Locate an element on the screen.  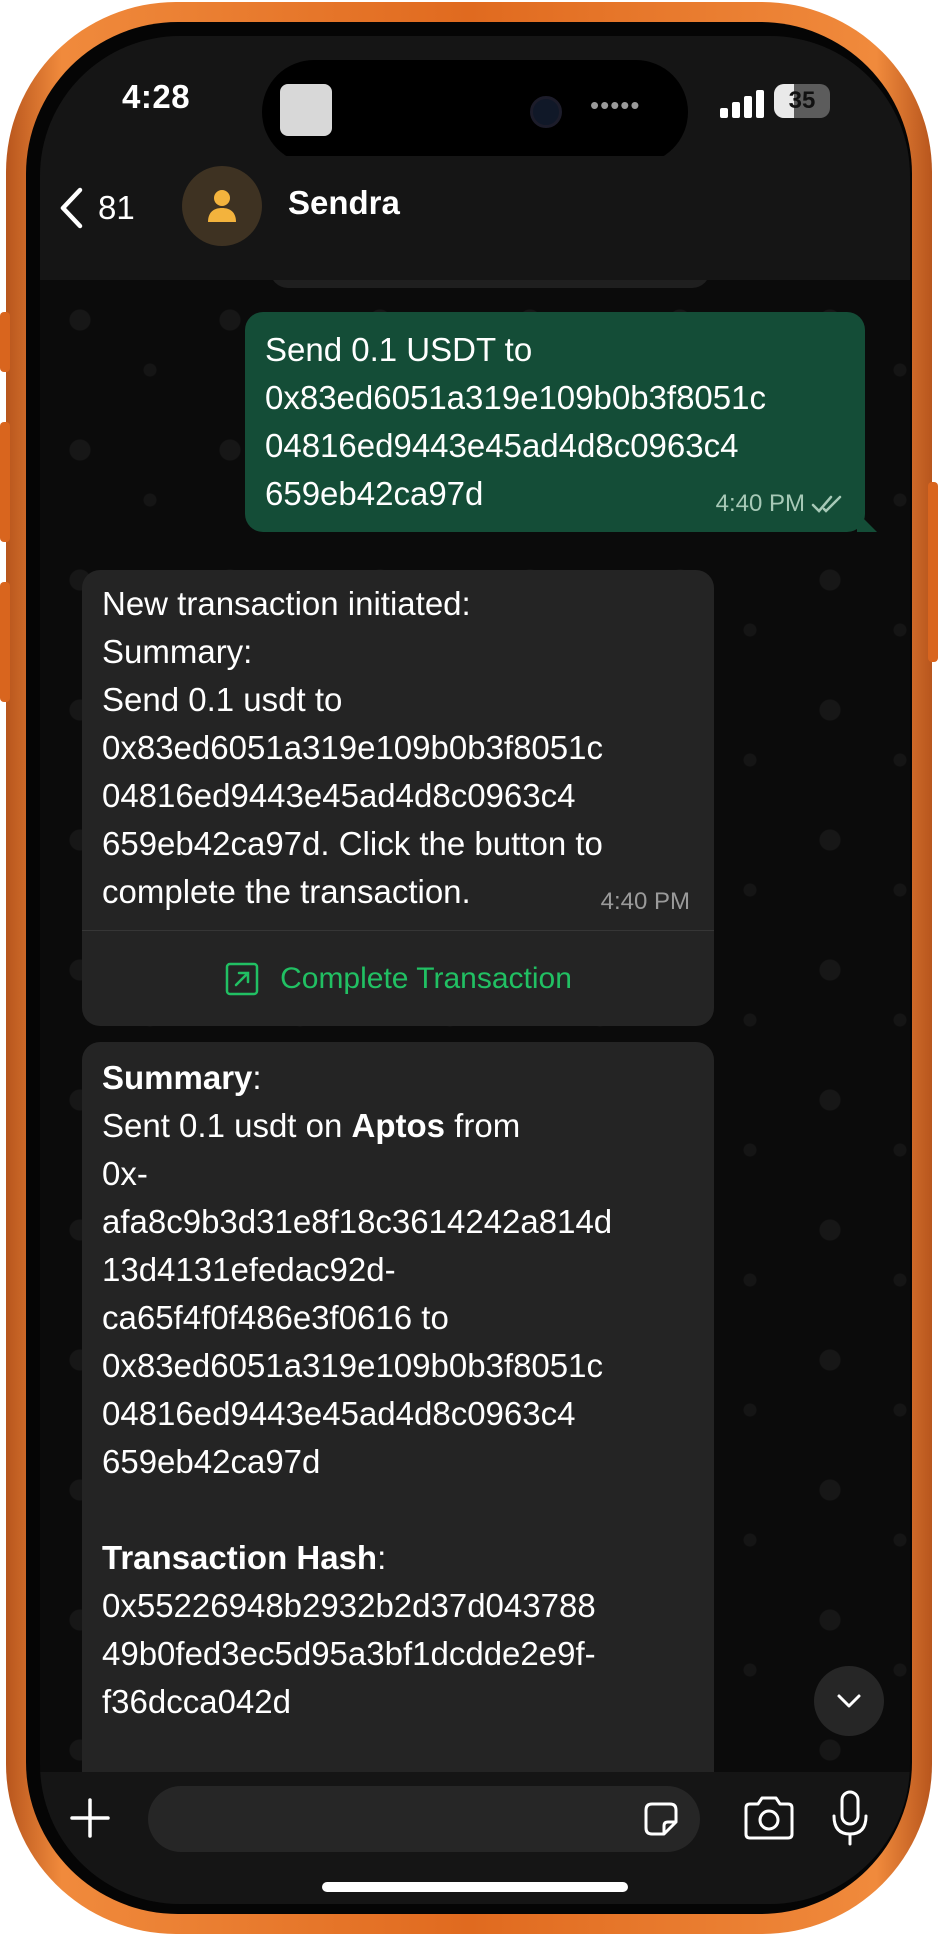
attach-button is located at coordinates (90, 1818).